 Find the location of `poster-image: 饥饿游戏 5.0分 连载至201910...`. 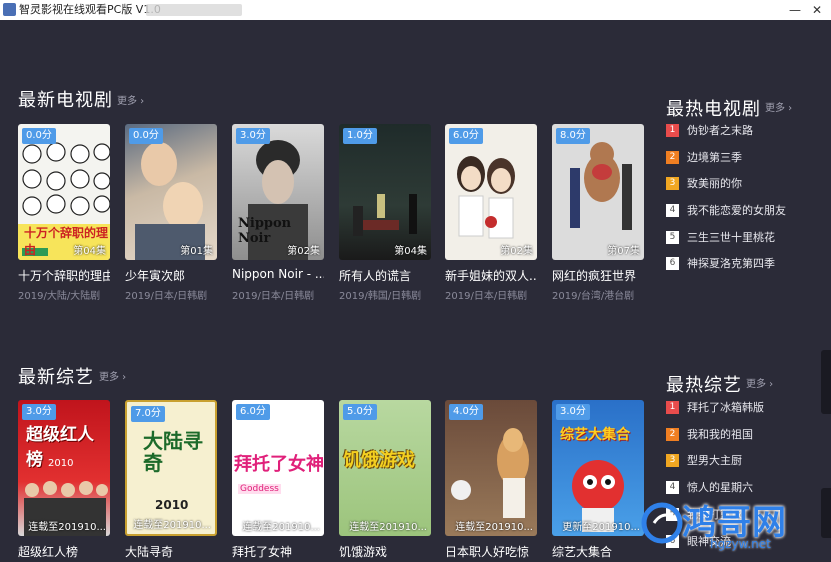

poster-image: 饥饿游戏 5.0分 连载至201910... is located at coordinates (385, 468).